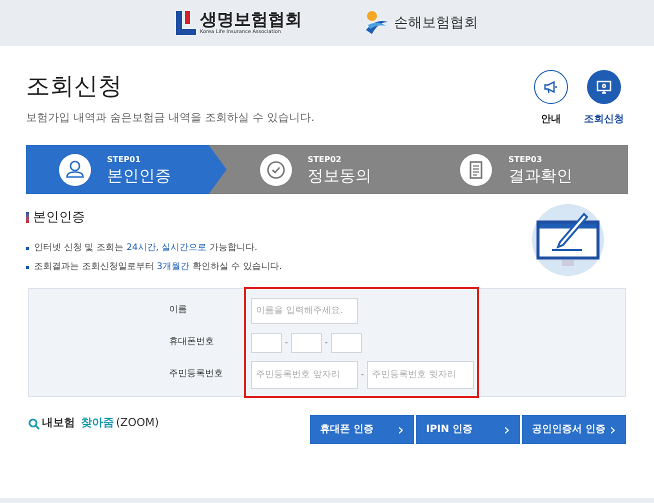 This screenshot has width=654, height=503. I want to click on step-number: STEP03, so click(526, 160).